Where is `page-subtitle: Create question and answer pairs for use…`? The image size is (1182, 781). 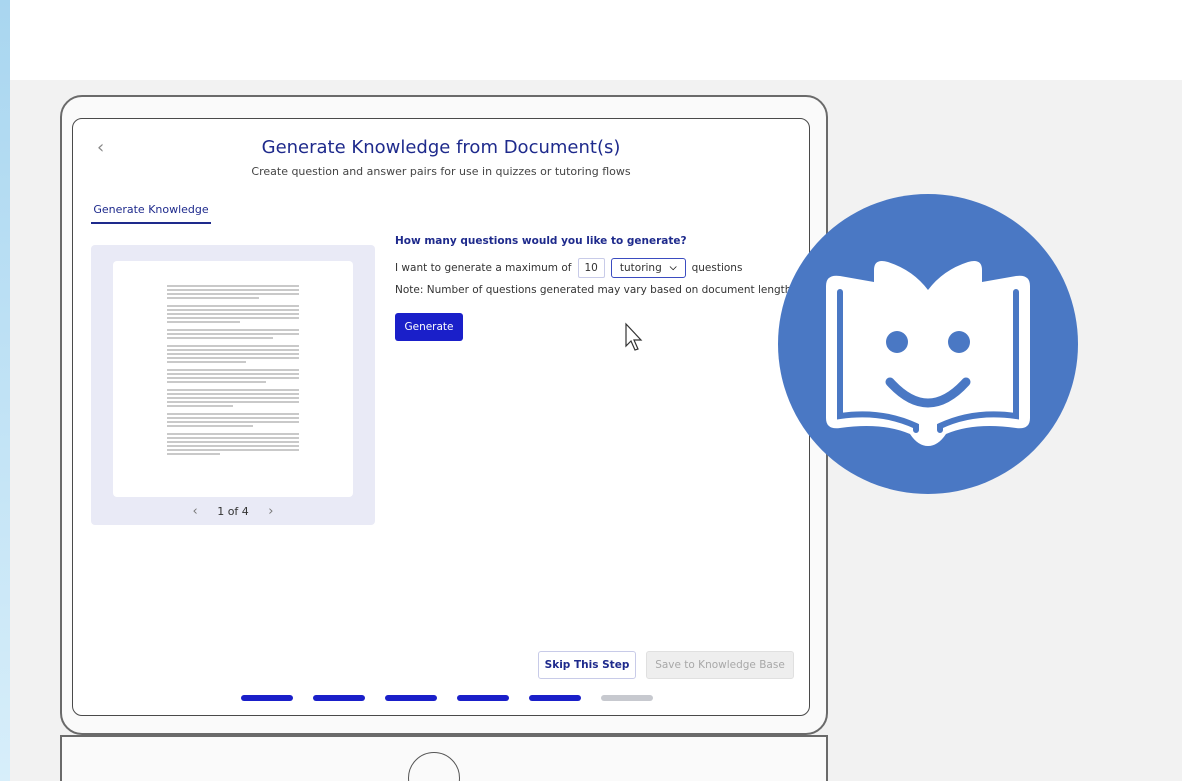 page-subtitle: Create question and answer pairs for use… is located at coordinates (441, 171).